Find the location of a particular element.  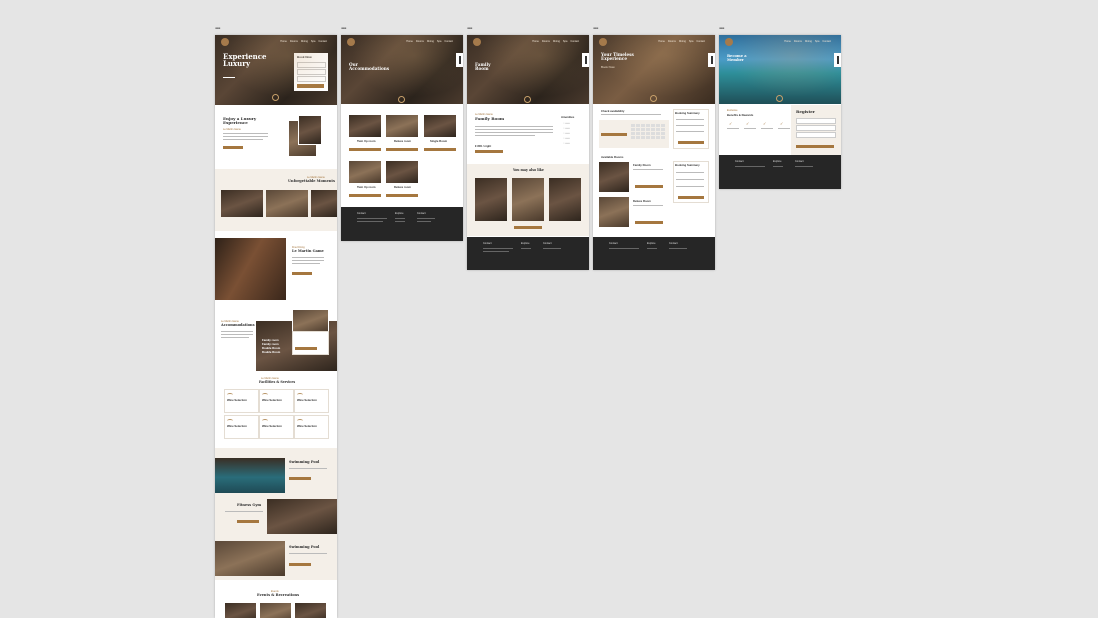

intro-text-line is located at coordinates (245, 133).